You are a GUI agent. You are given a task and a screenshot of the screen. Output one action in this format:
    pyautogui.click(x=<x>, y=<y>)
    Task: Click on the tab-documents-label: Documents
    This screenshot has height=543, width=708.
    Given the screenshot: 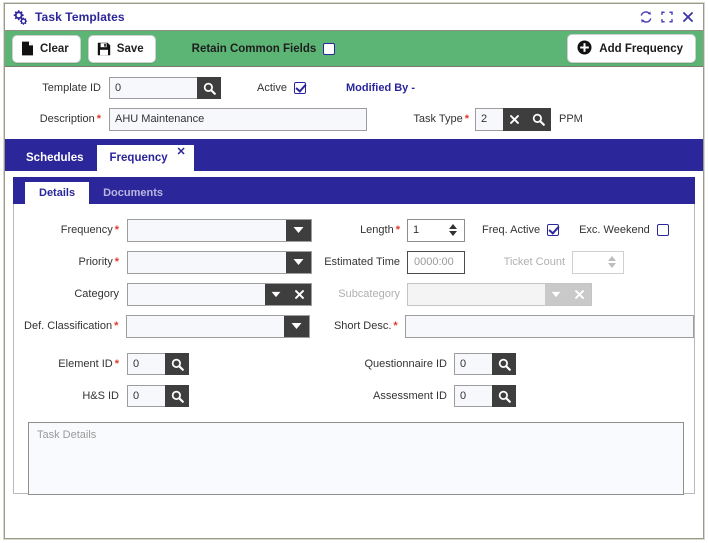 What is the action you would take?
    pyautogui.click(x=133, y=193)
    